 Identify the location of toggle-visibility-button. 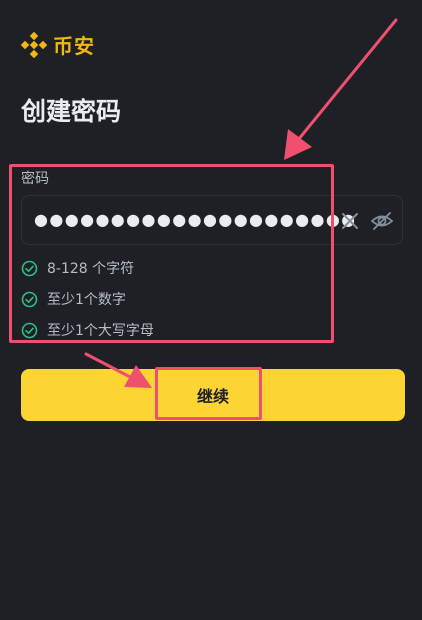
(382, 221).